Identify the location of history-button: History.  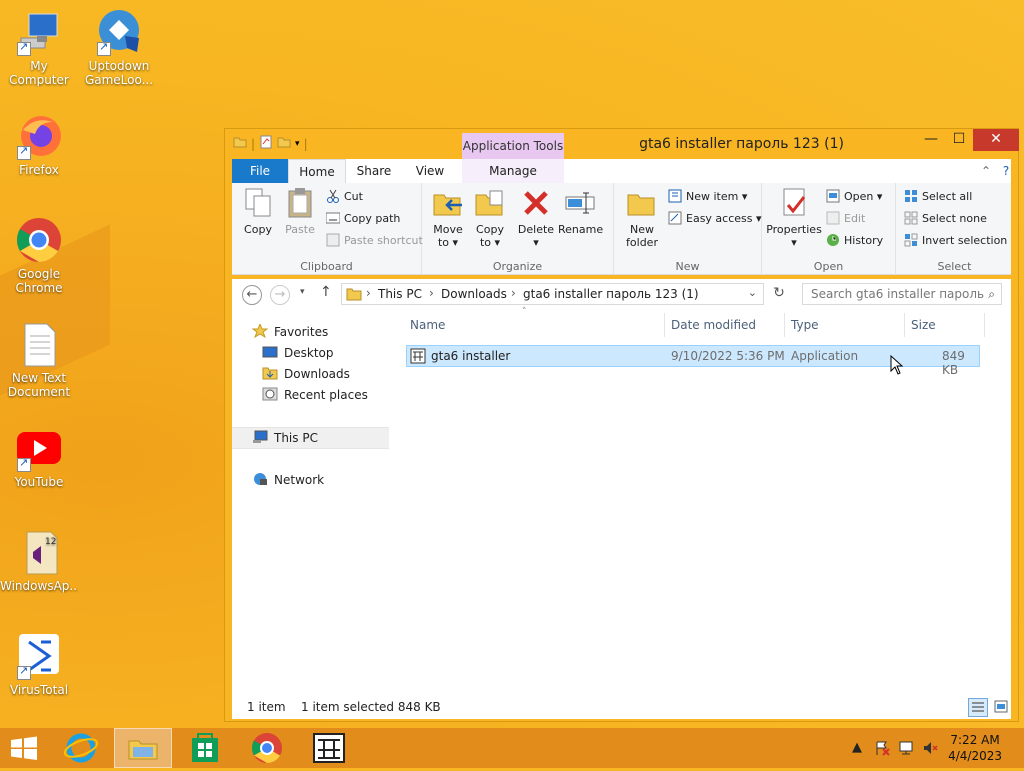
(854, 241).